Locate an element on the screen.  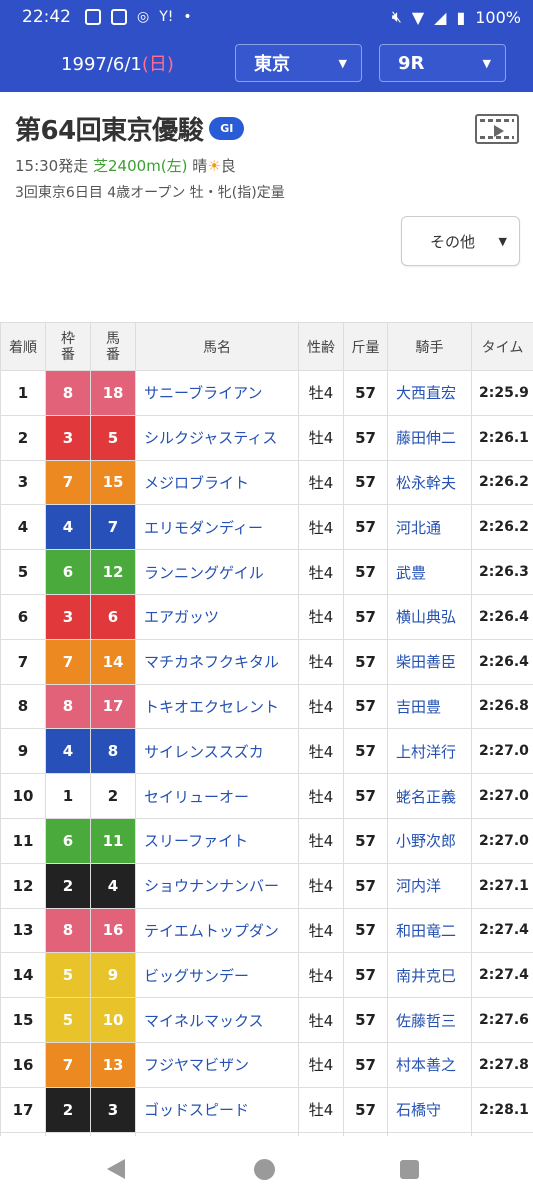
table-row: 13 8 16 テイエムトップダン 牡4 57 和田竜二 2:27.4 is located at coordinates (266, 930).